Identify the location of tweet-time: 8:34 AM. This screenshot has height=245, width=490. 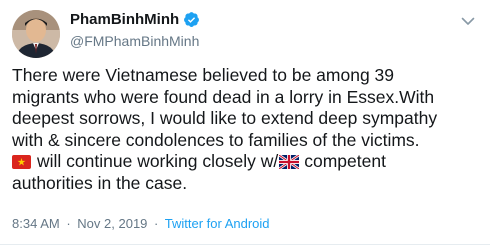
(36, 223).